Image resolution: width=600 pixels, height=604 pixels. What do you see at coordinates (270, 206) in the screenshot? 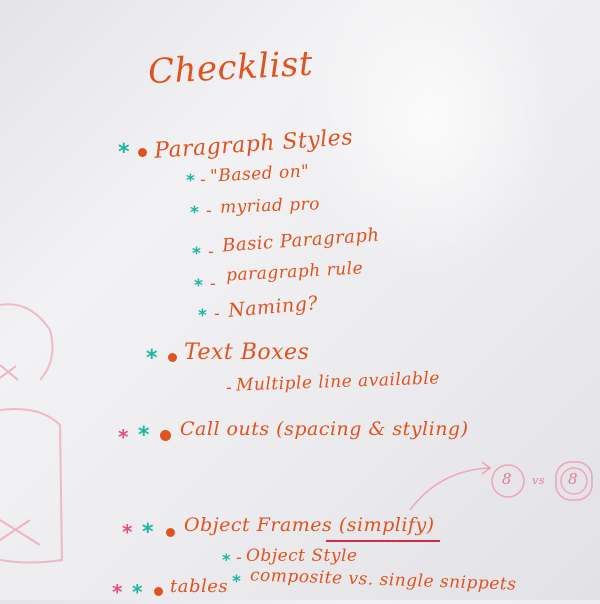
I see `sub-item-myriad-pro: myriad pro` at bounding box center [270, 206].